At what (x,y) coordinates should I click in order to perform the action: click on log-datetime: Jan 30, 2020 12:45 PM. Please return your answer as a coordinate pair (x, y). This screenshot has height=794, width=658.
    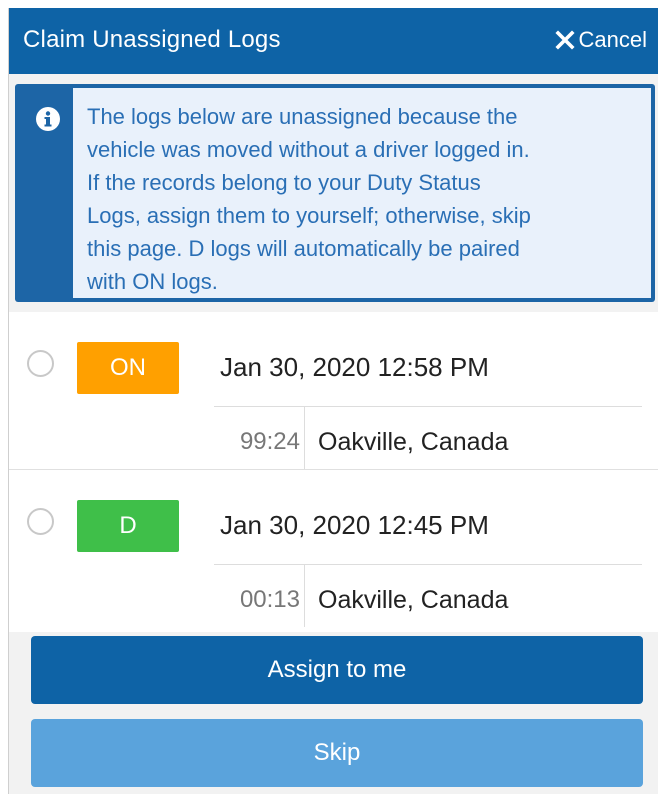
    Looking at the image, I should click on (354, 525).